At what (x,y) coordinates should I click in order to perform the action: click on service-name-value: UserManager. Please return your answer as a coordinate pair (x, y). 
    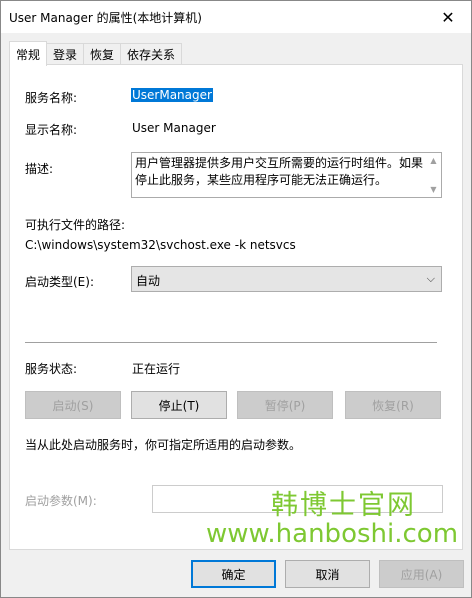
    Looking at the image, I should click on (172, 95).